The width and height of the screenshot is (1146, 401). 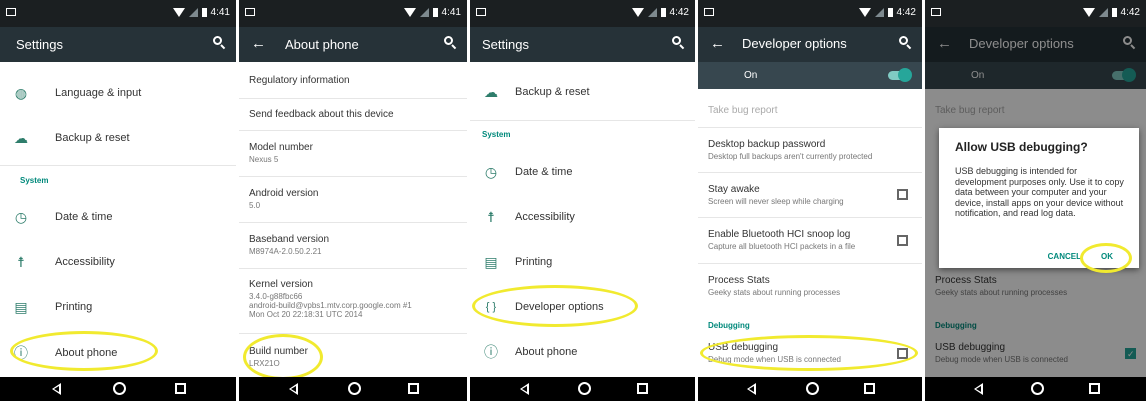 What do you see at coordinates (289, 239) in the screenshot?
I see `item-title: Baseband version` at bounding box center [289, 239].